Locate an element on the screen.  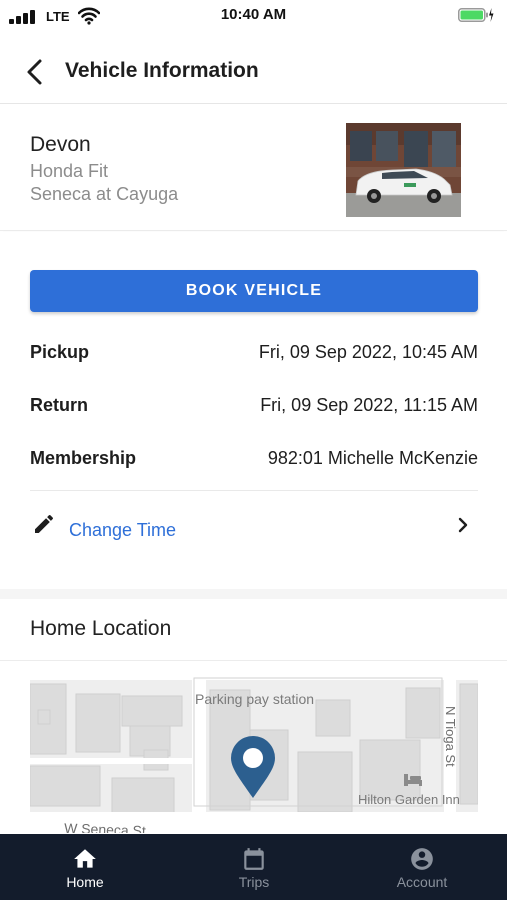
return-value: Fri, 09 Sep 2022, 11:15 AM is located at coordinates (369, 405).